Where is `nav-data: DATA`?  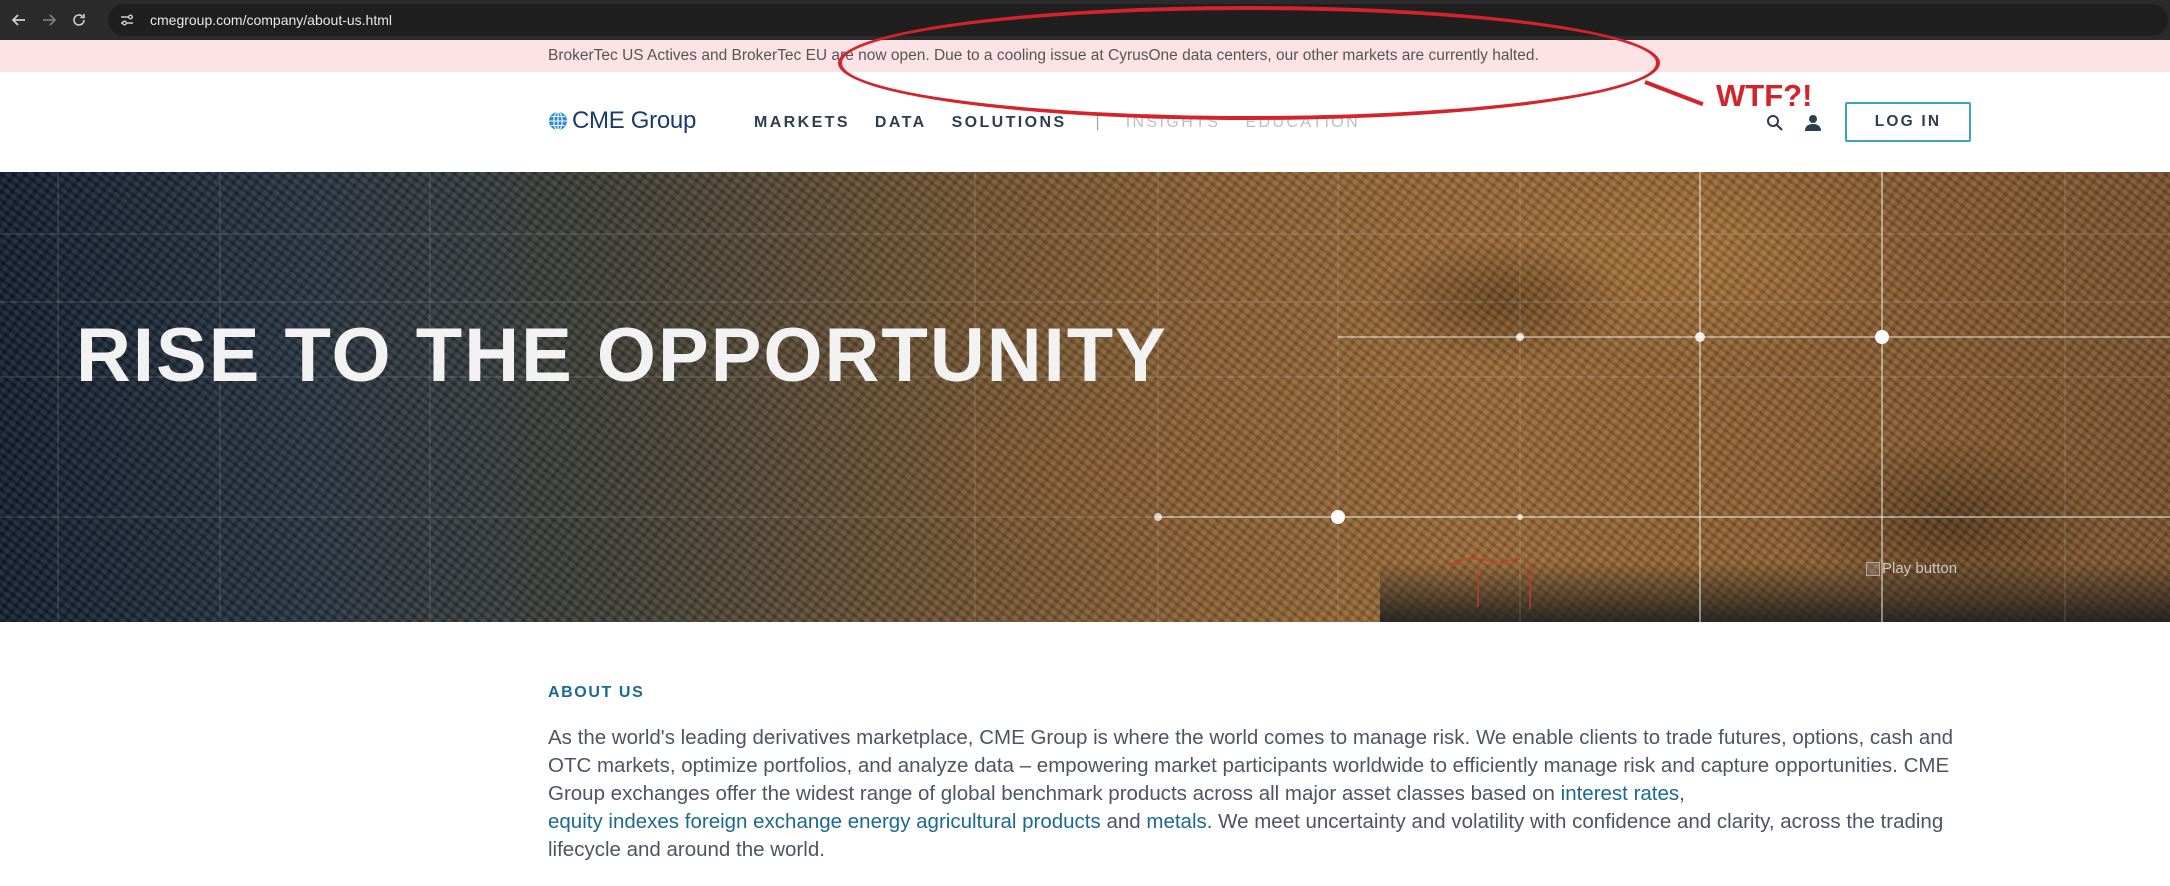 nav-data: DATA is located at coordinates (901, 123).